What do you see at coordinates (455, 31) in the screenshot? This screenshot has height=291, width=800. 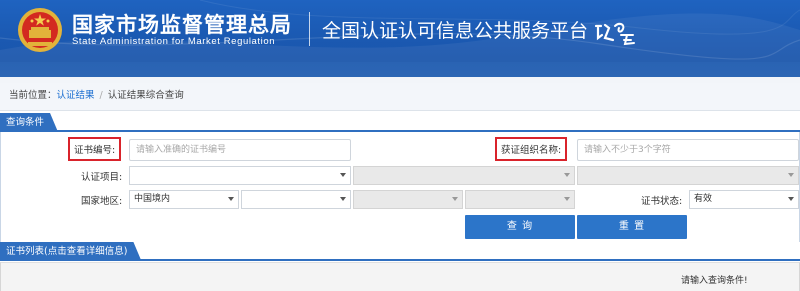 I see `platform-title: 全国认证认可信息公共服务平台` at bounding box center [455, 31].